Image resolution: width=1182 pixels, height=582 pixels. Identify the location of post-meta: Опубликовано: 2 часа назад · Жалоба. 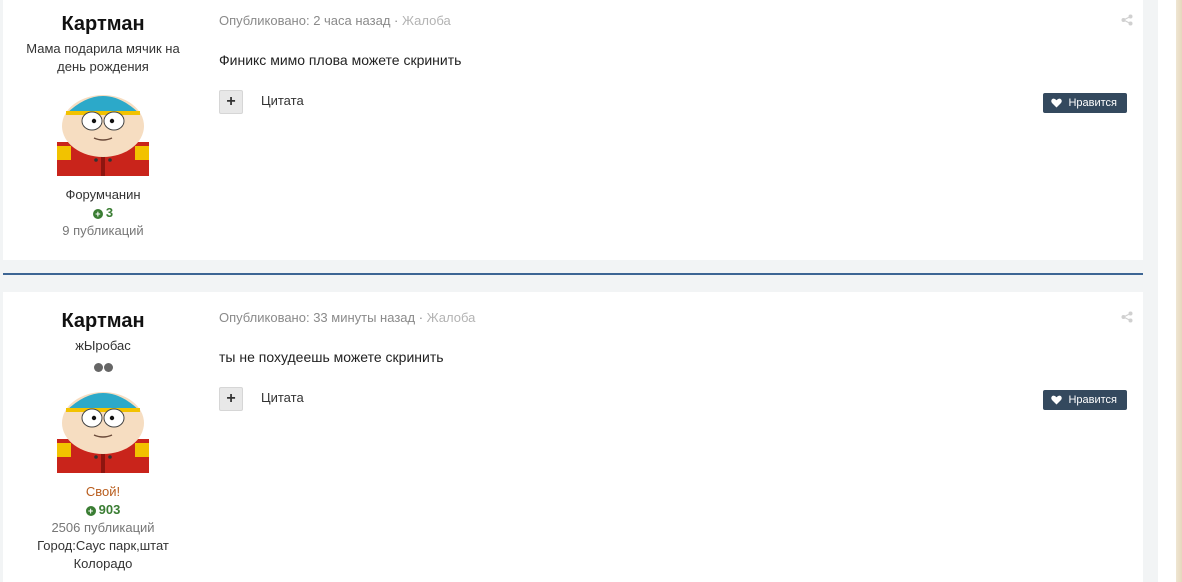
(335, 20).